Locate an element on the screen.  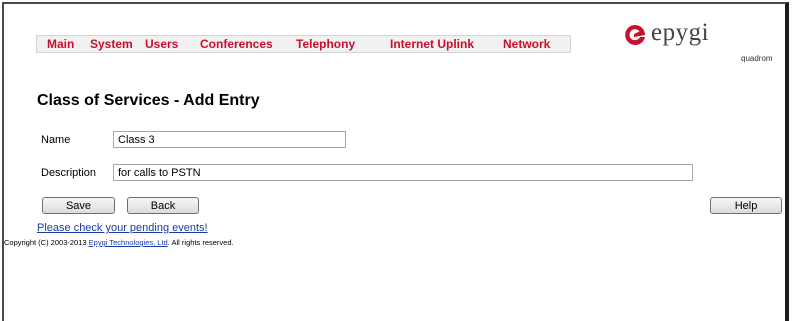
nav-item-internet-uplink: Internet Uplink is located at coordinates (432, 44).